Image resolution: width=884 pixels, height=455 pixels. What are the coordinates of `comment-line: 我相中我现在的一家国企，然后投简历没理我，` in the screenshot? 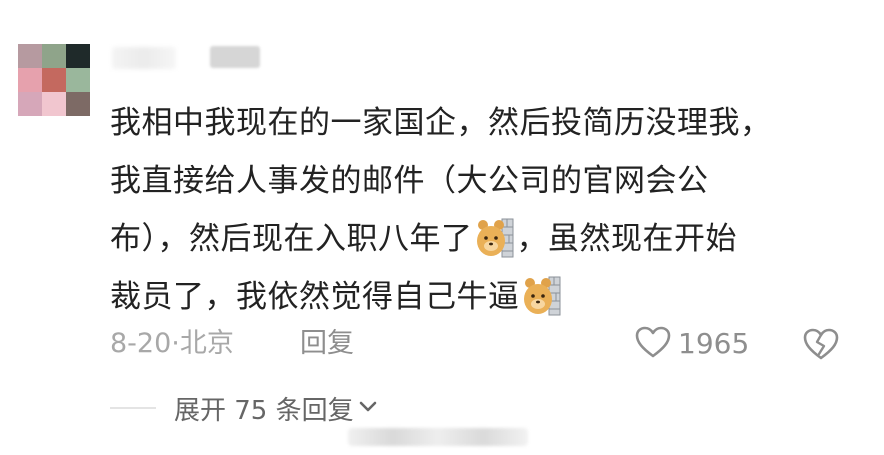 It's located at (441, 123).